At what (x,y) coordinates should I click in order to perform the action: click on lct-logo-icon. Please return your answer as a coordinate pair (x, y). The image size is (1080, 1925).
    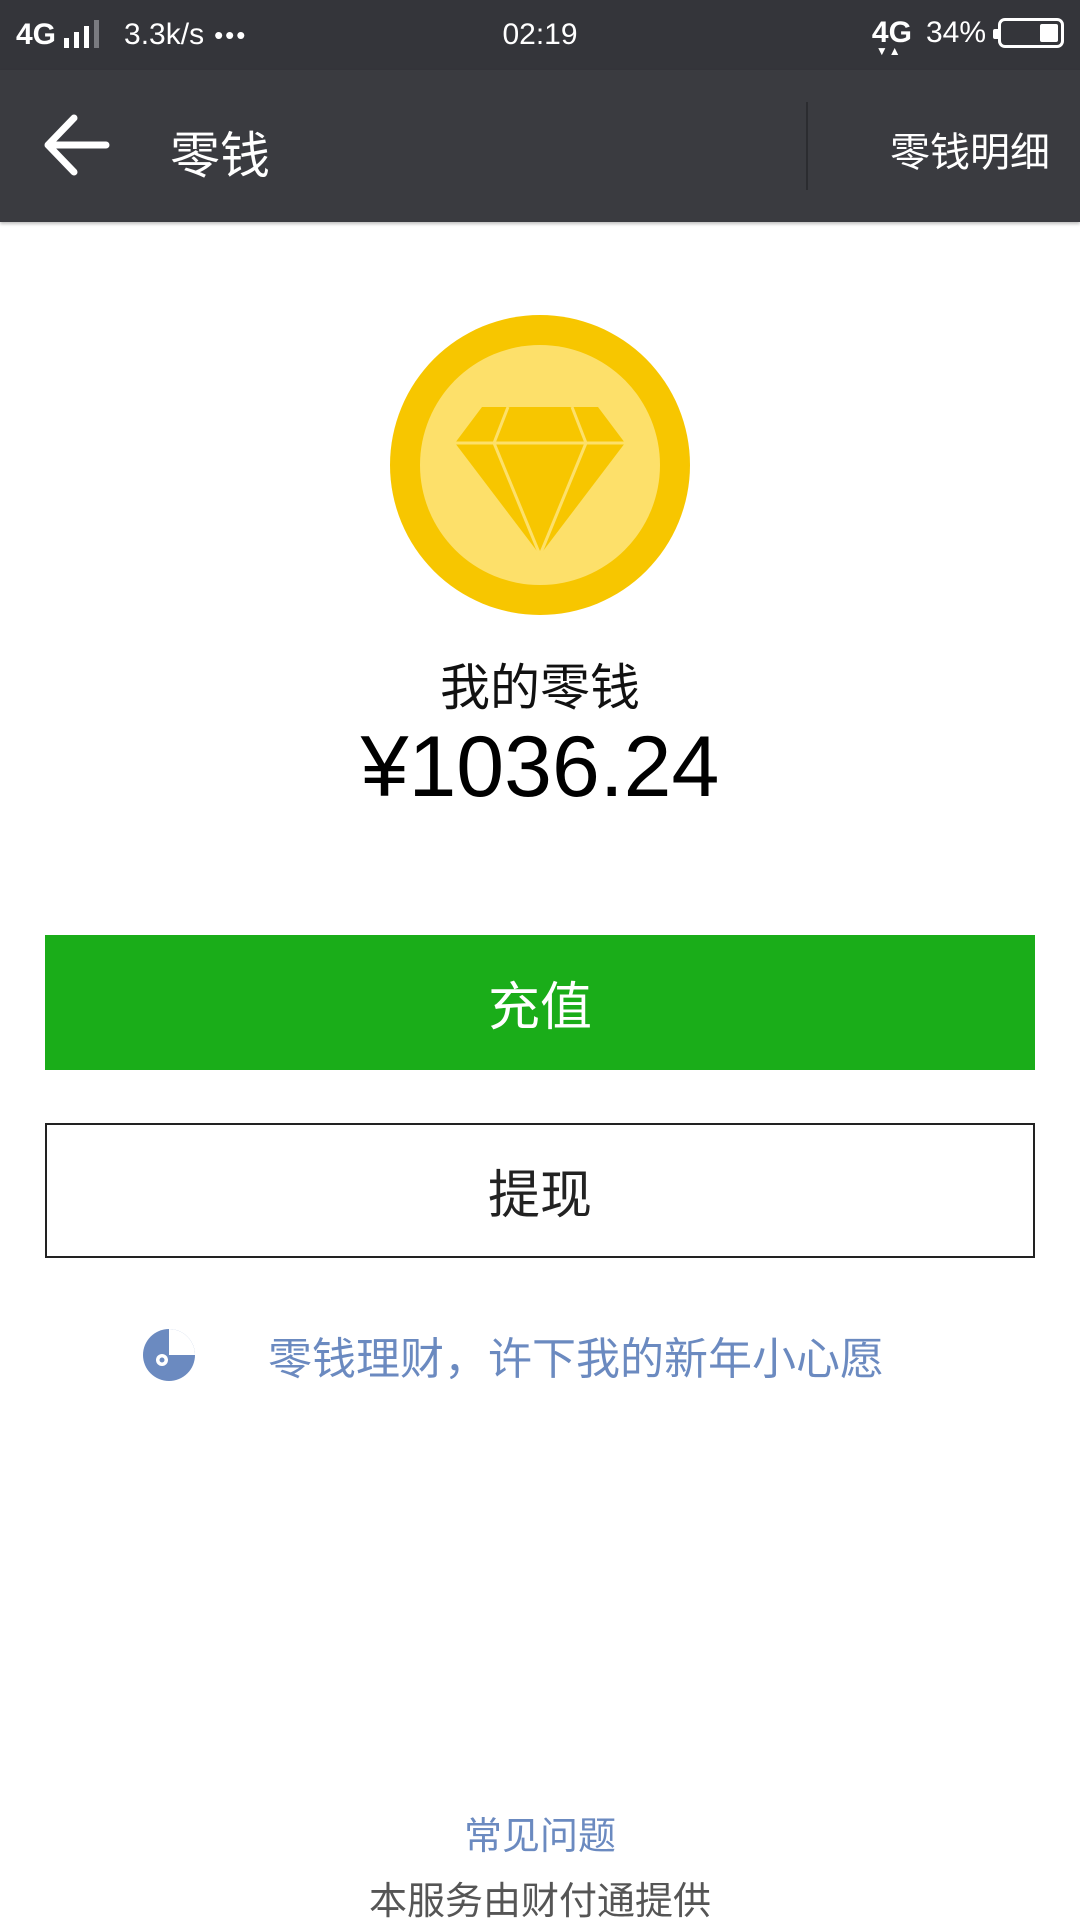
    Looking at the image, I should click on (169, 1355).